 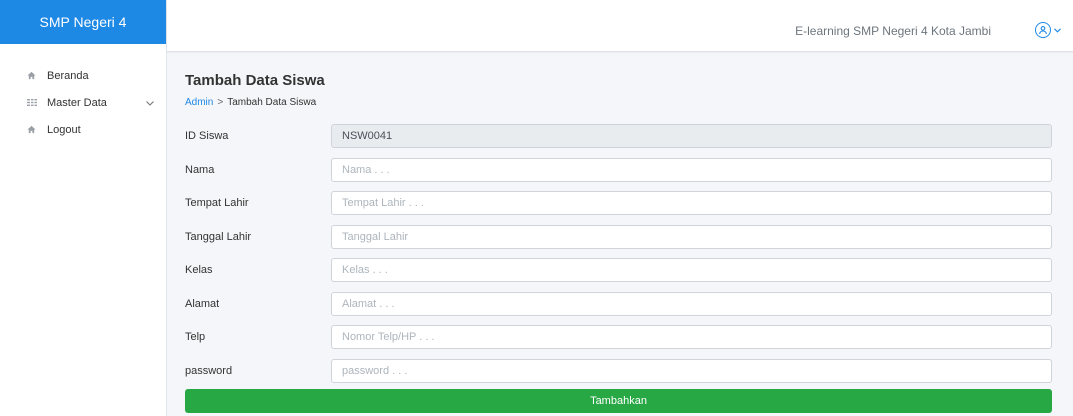 What do you see at coordinates (691, 370) in the screenshot?
I see `password-field` at bounding box center [691, 370].